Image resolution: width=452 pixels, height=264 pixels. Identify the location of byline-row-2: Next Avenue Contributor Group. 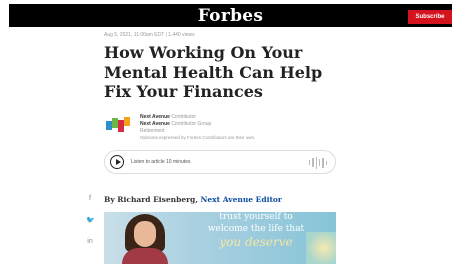
(175, 124).